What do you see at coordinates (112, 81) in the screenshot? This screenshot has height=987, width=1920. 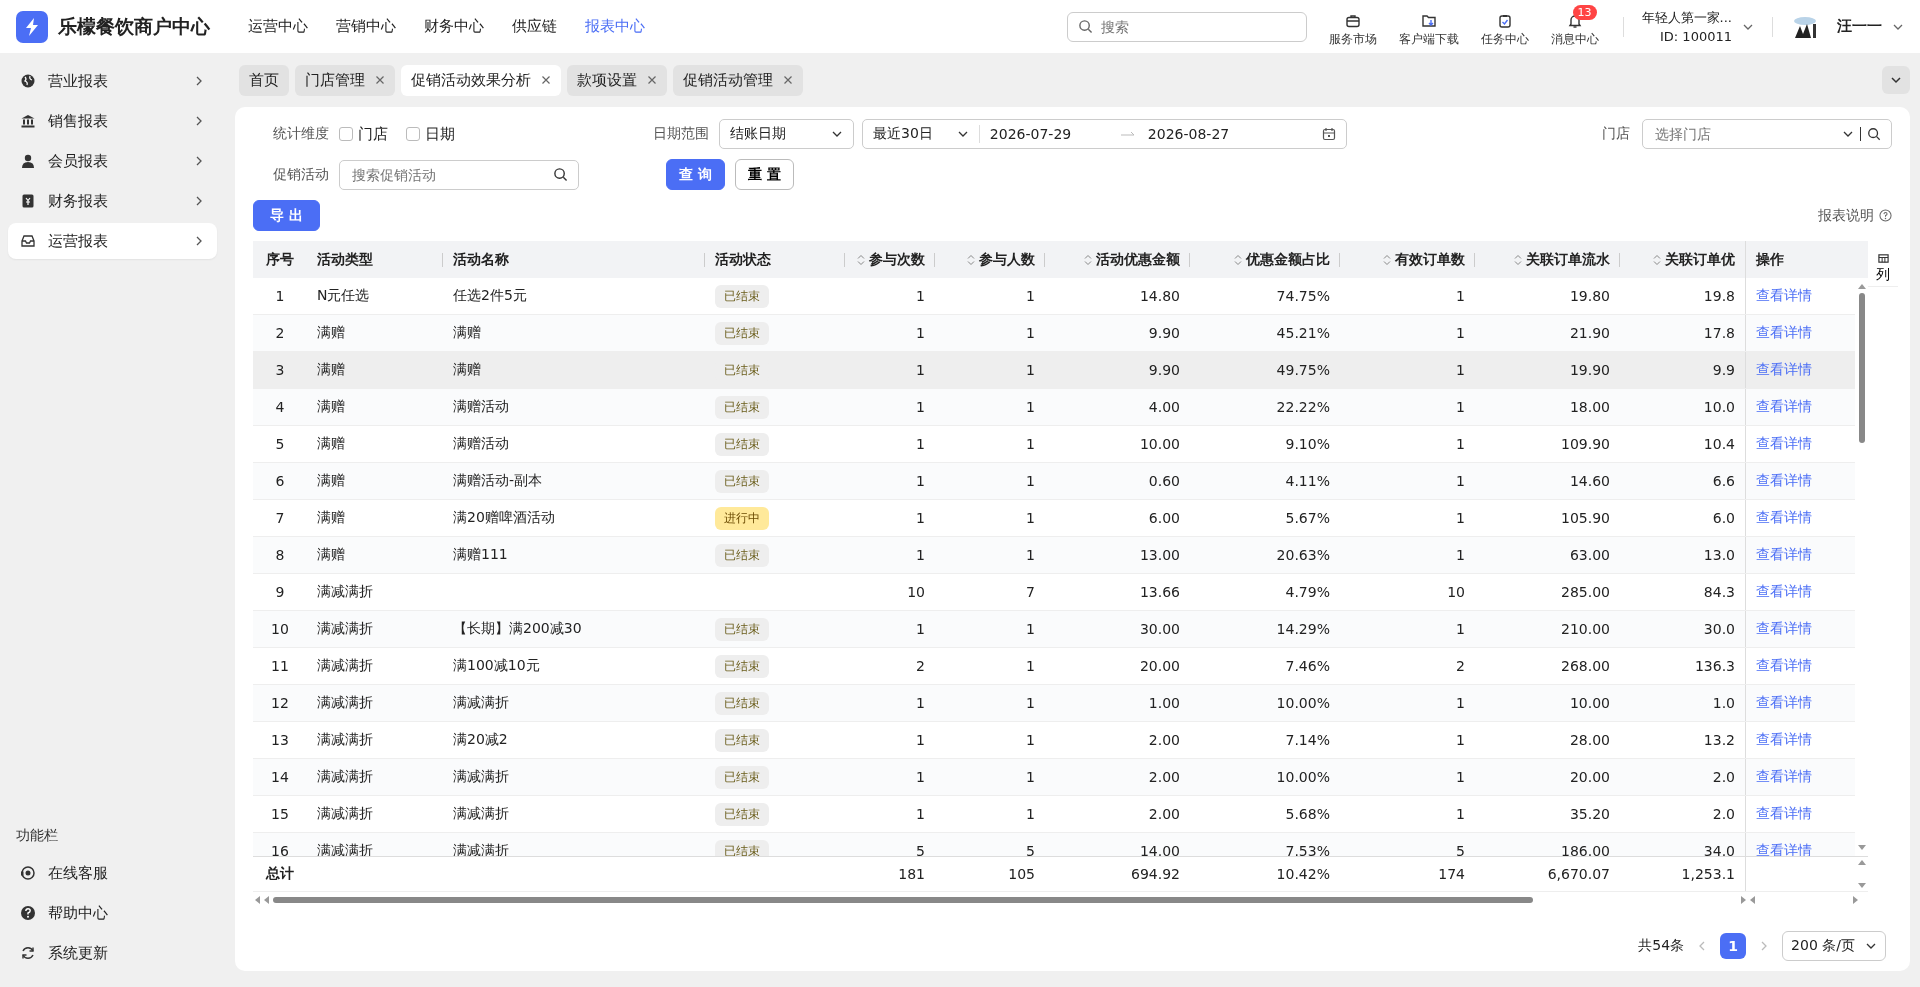 I see `sidebar-item: 营业报表` at bounding box center [112, 81].